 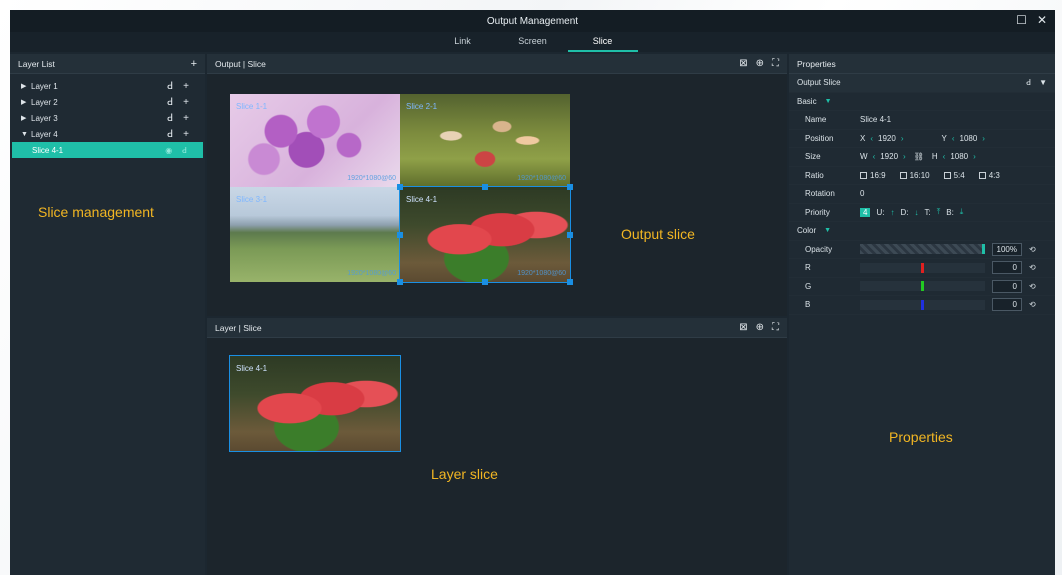 What do you see at coordinates (887, 138) in the screenshot?
I see `x-value: 1920` at bounding box center [887, 138].